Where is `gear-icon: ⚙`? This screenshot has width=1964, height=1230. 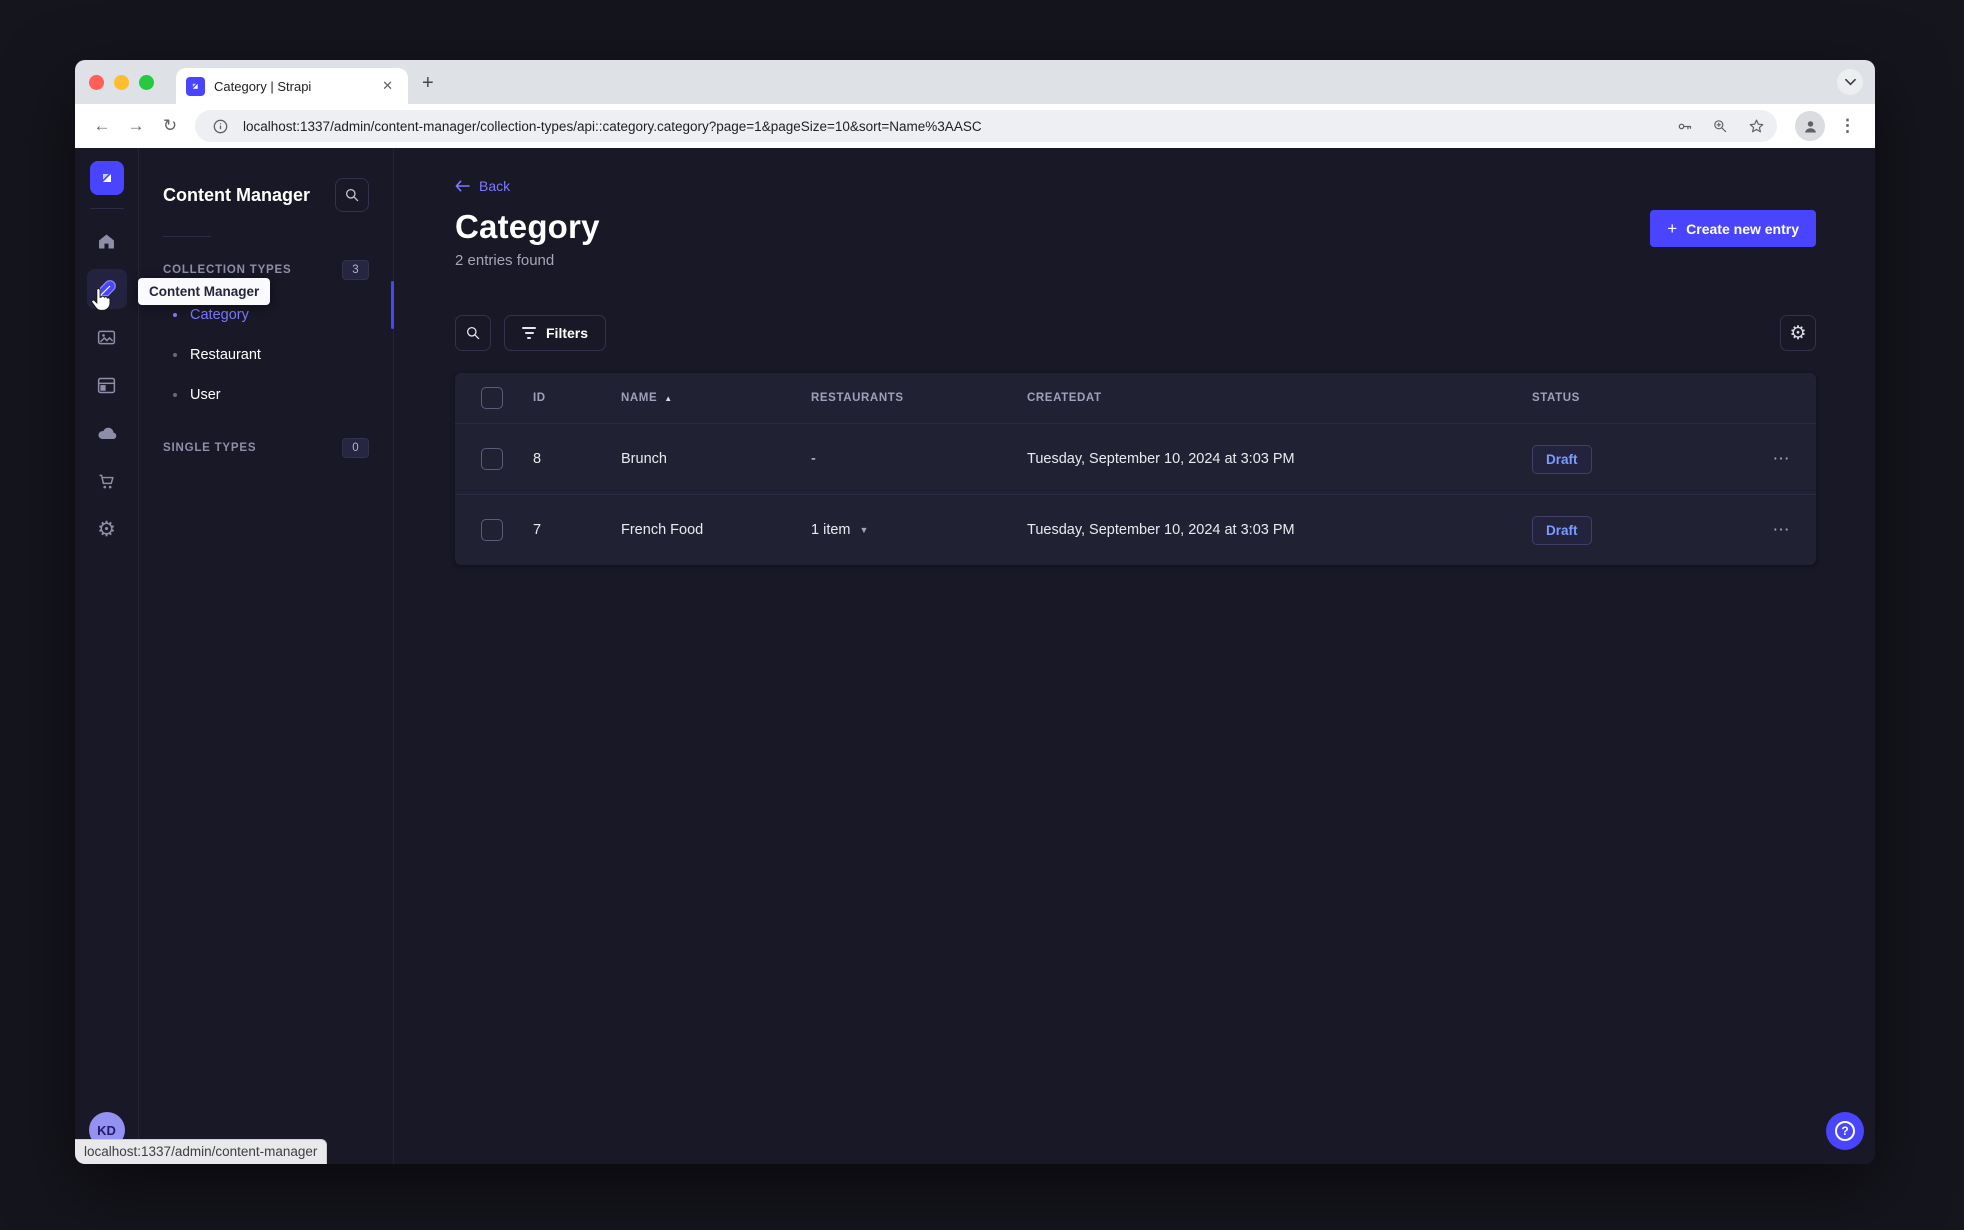 gear-icon: ⚙ is located at coordinates (1798, 333).